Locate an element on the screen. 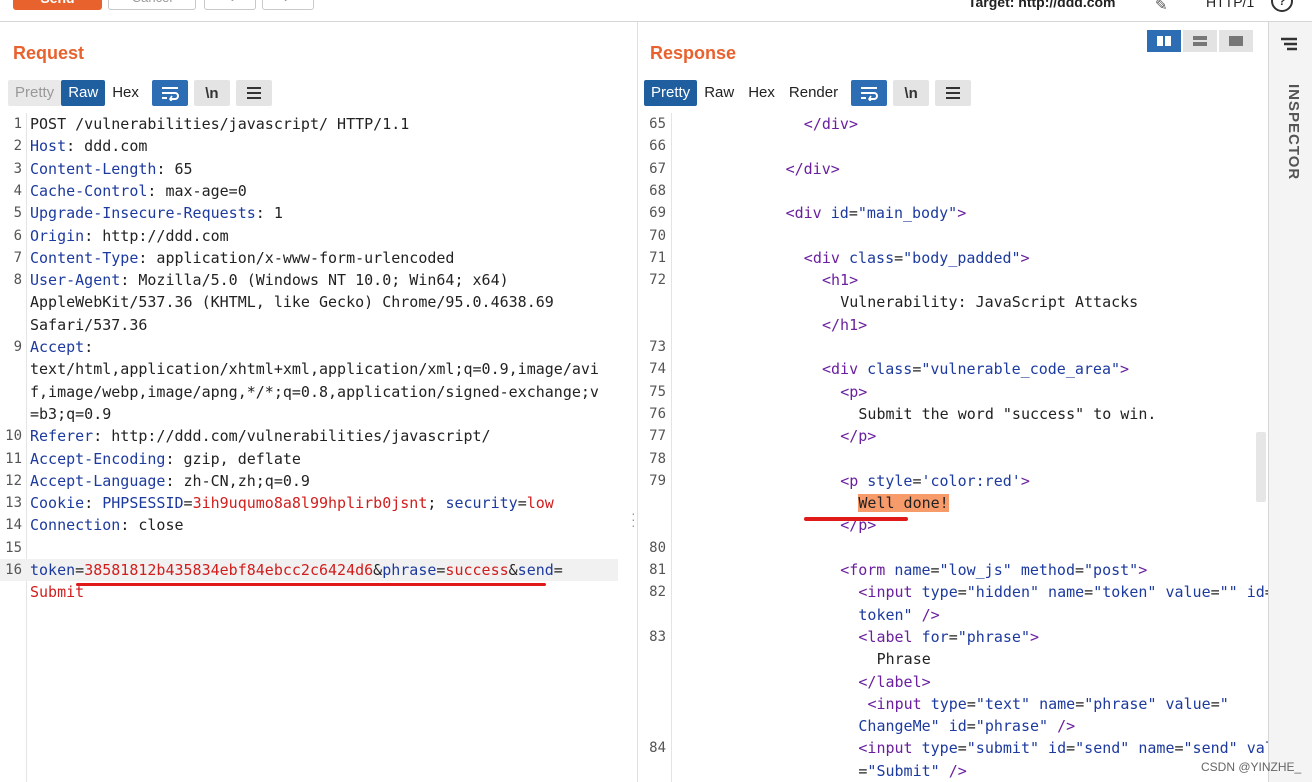  token: token" is located at coordinates (885, 614).